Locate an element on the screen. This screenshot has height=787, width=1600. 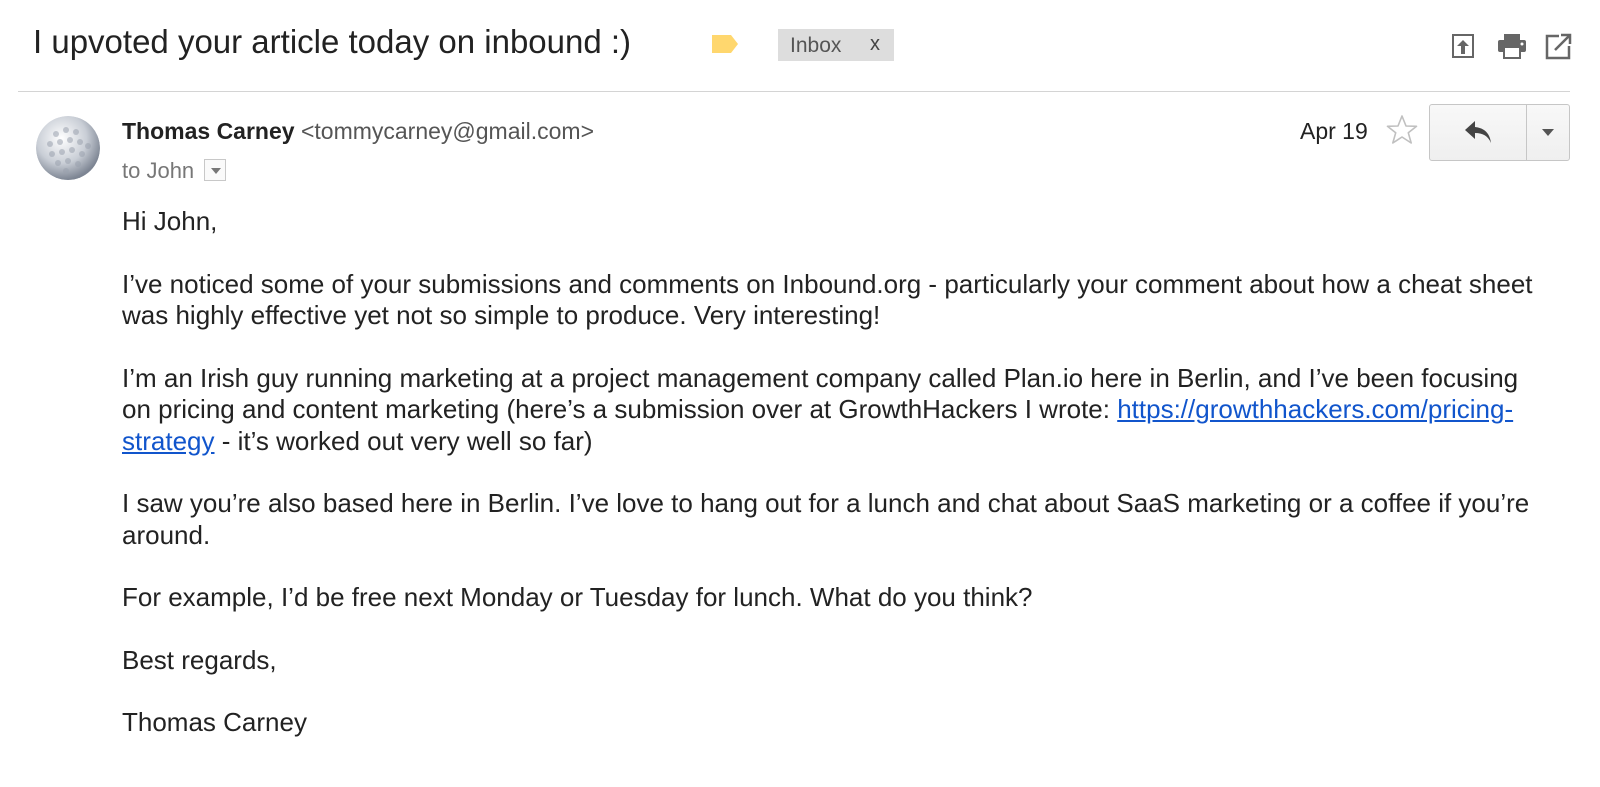
reply-button-group is located at coordinates (1499, 132).